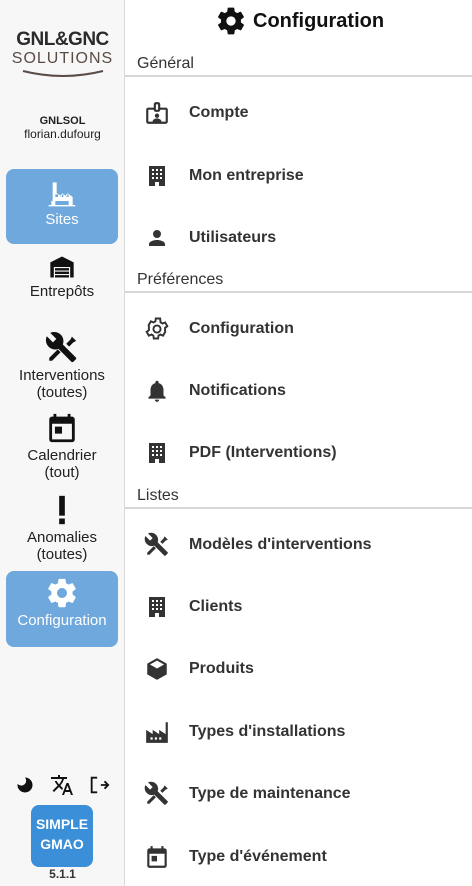  I want to click on nav-warehouses: Entrepôts, so click(62, 280).